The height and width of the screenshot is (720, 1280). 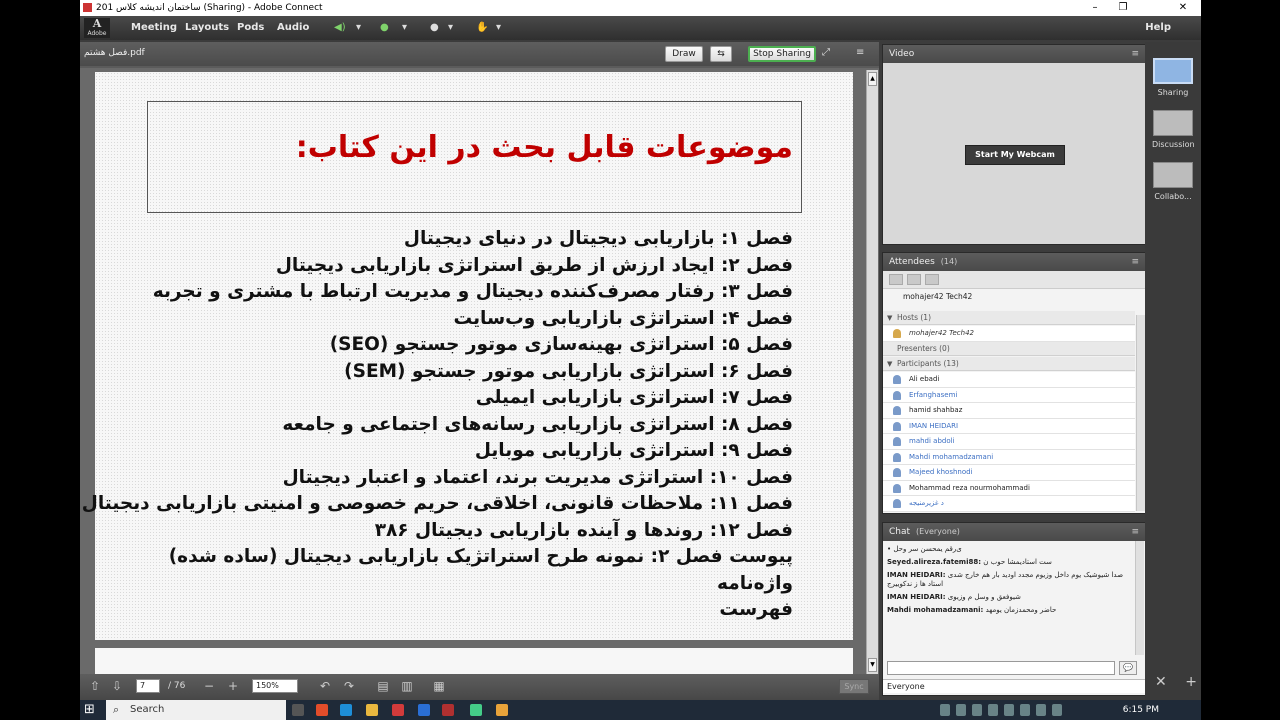 I want to click on taskbar-search: ⌕ Search, so click(x=196, y=710).